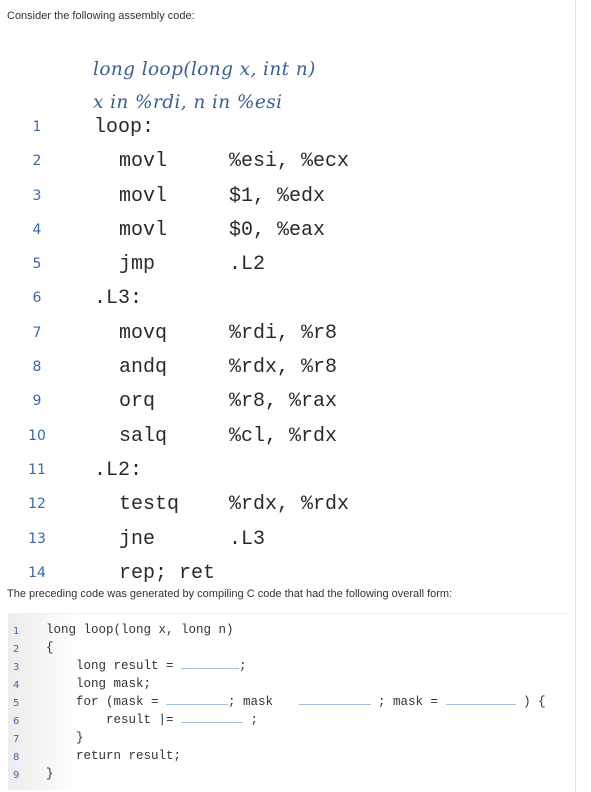 This screenshot has width=591, height=792. Describe the element at coordinates (99, 684) in the screenshot. I see `code-text: long mask;` at that location.